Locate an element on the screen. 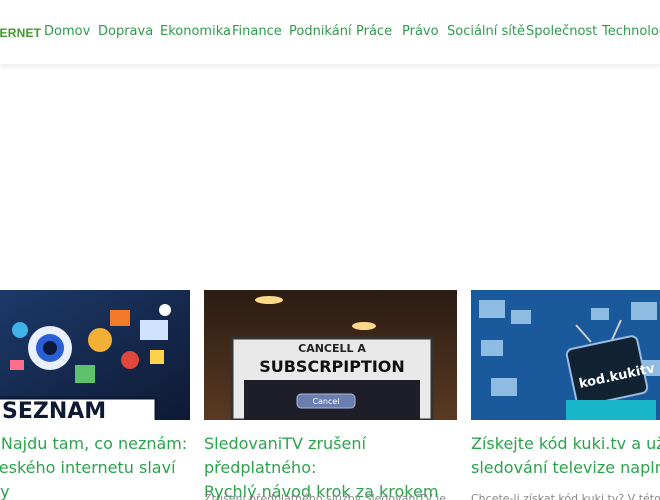  svg-text: SUBSCRPIPTION is located at coordinates (332, 366).